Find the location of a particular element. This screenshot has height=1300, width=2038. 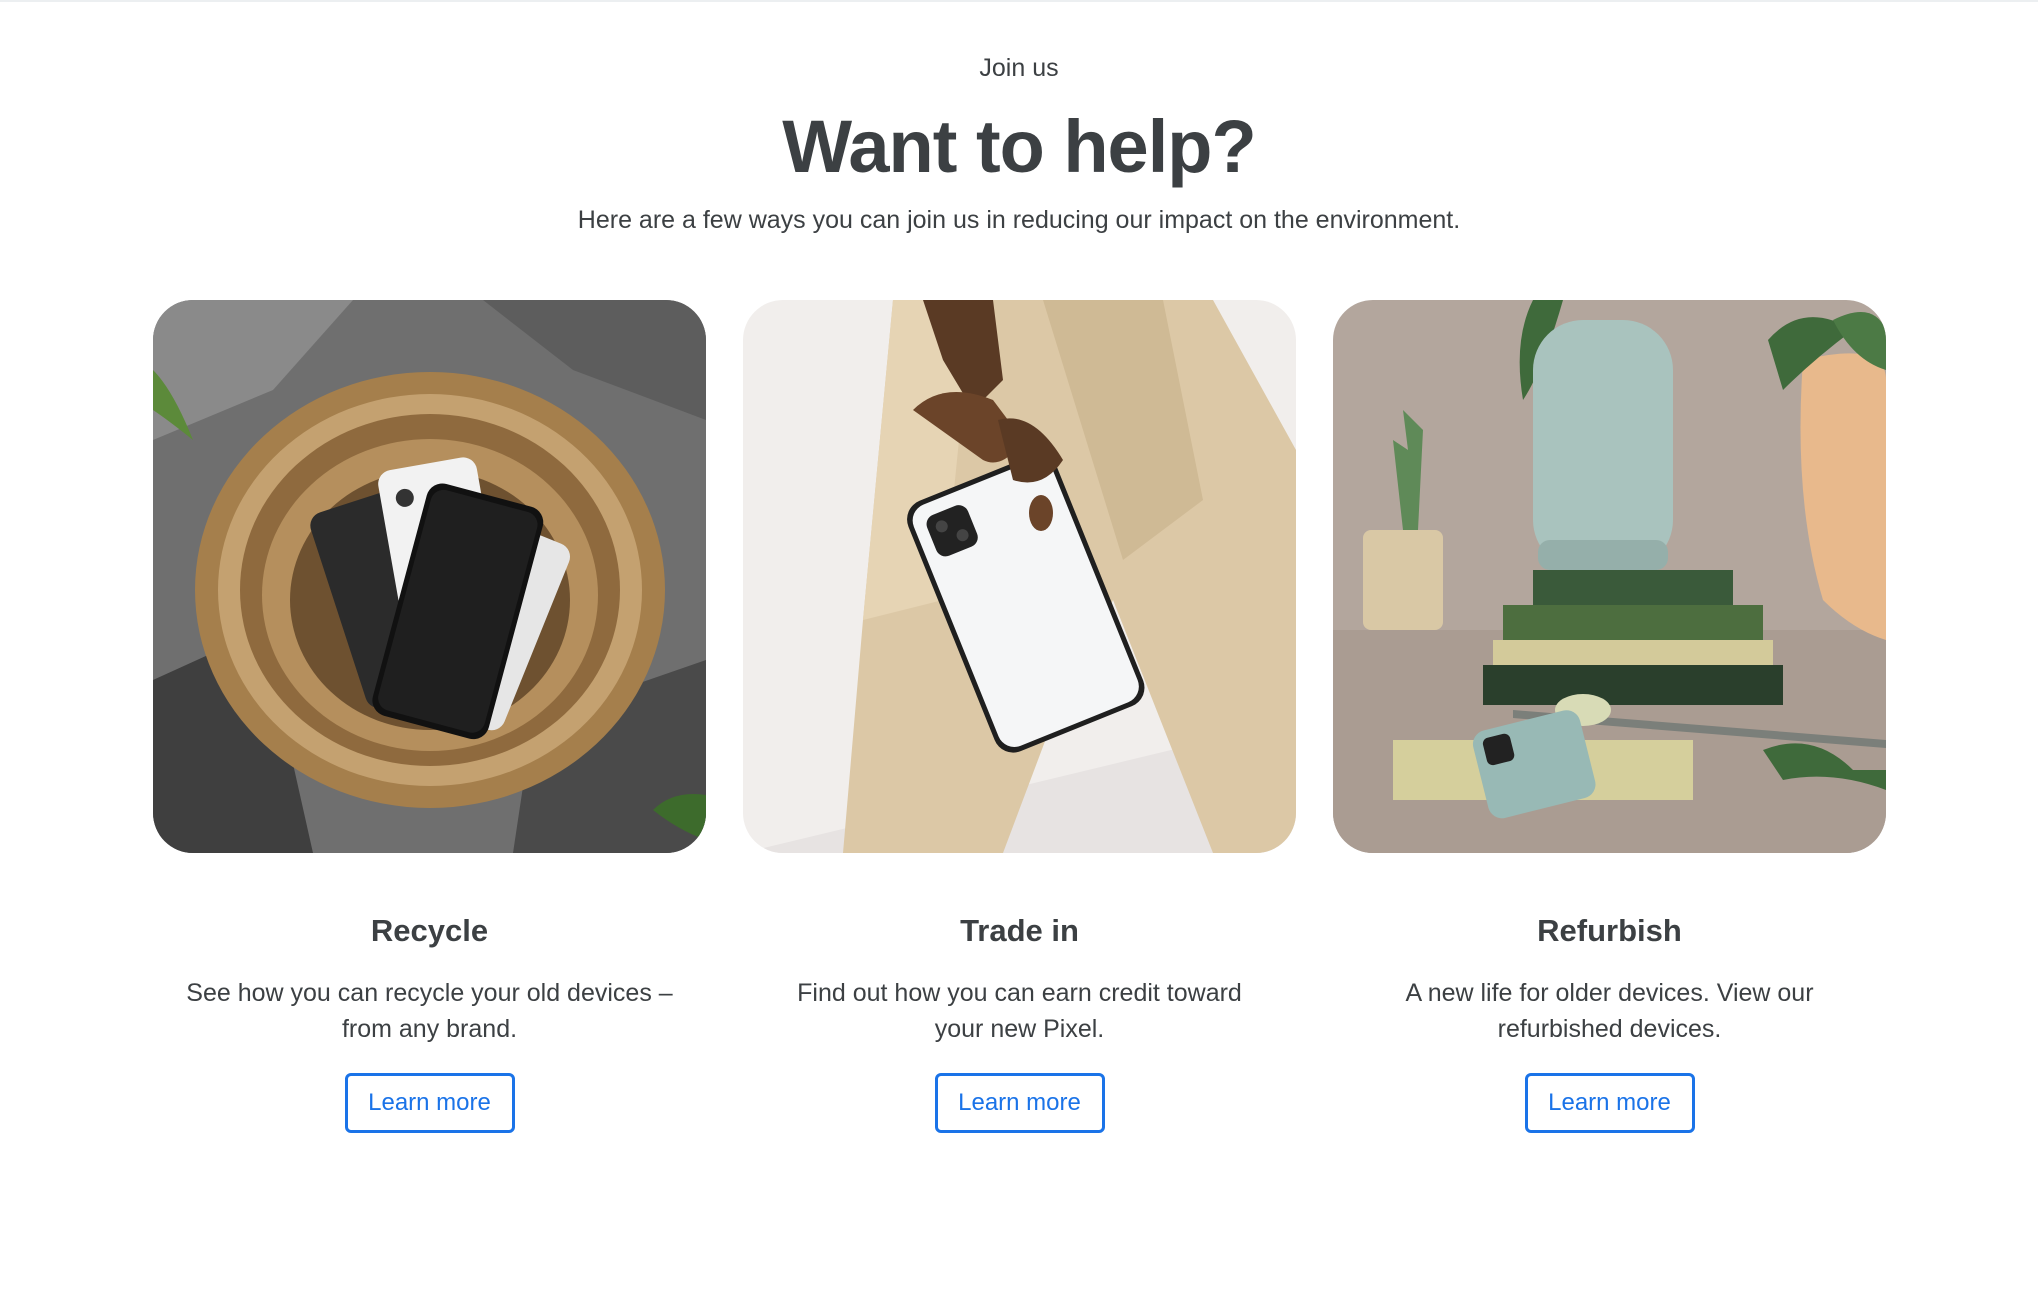

trade-in-learn-more-button: Learn more is located at coordinates (1019, 1103).